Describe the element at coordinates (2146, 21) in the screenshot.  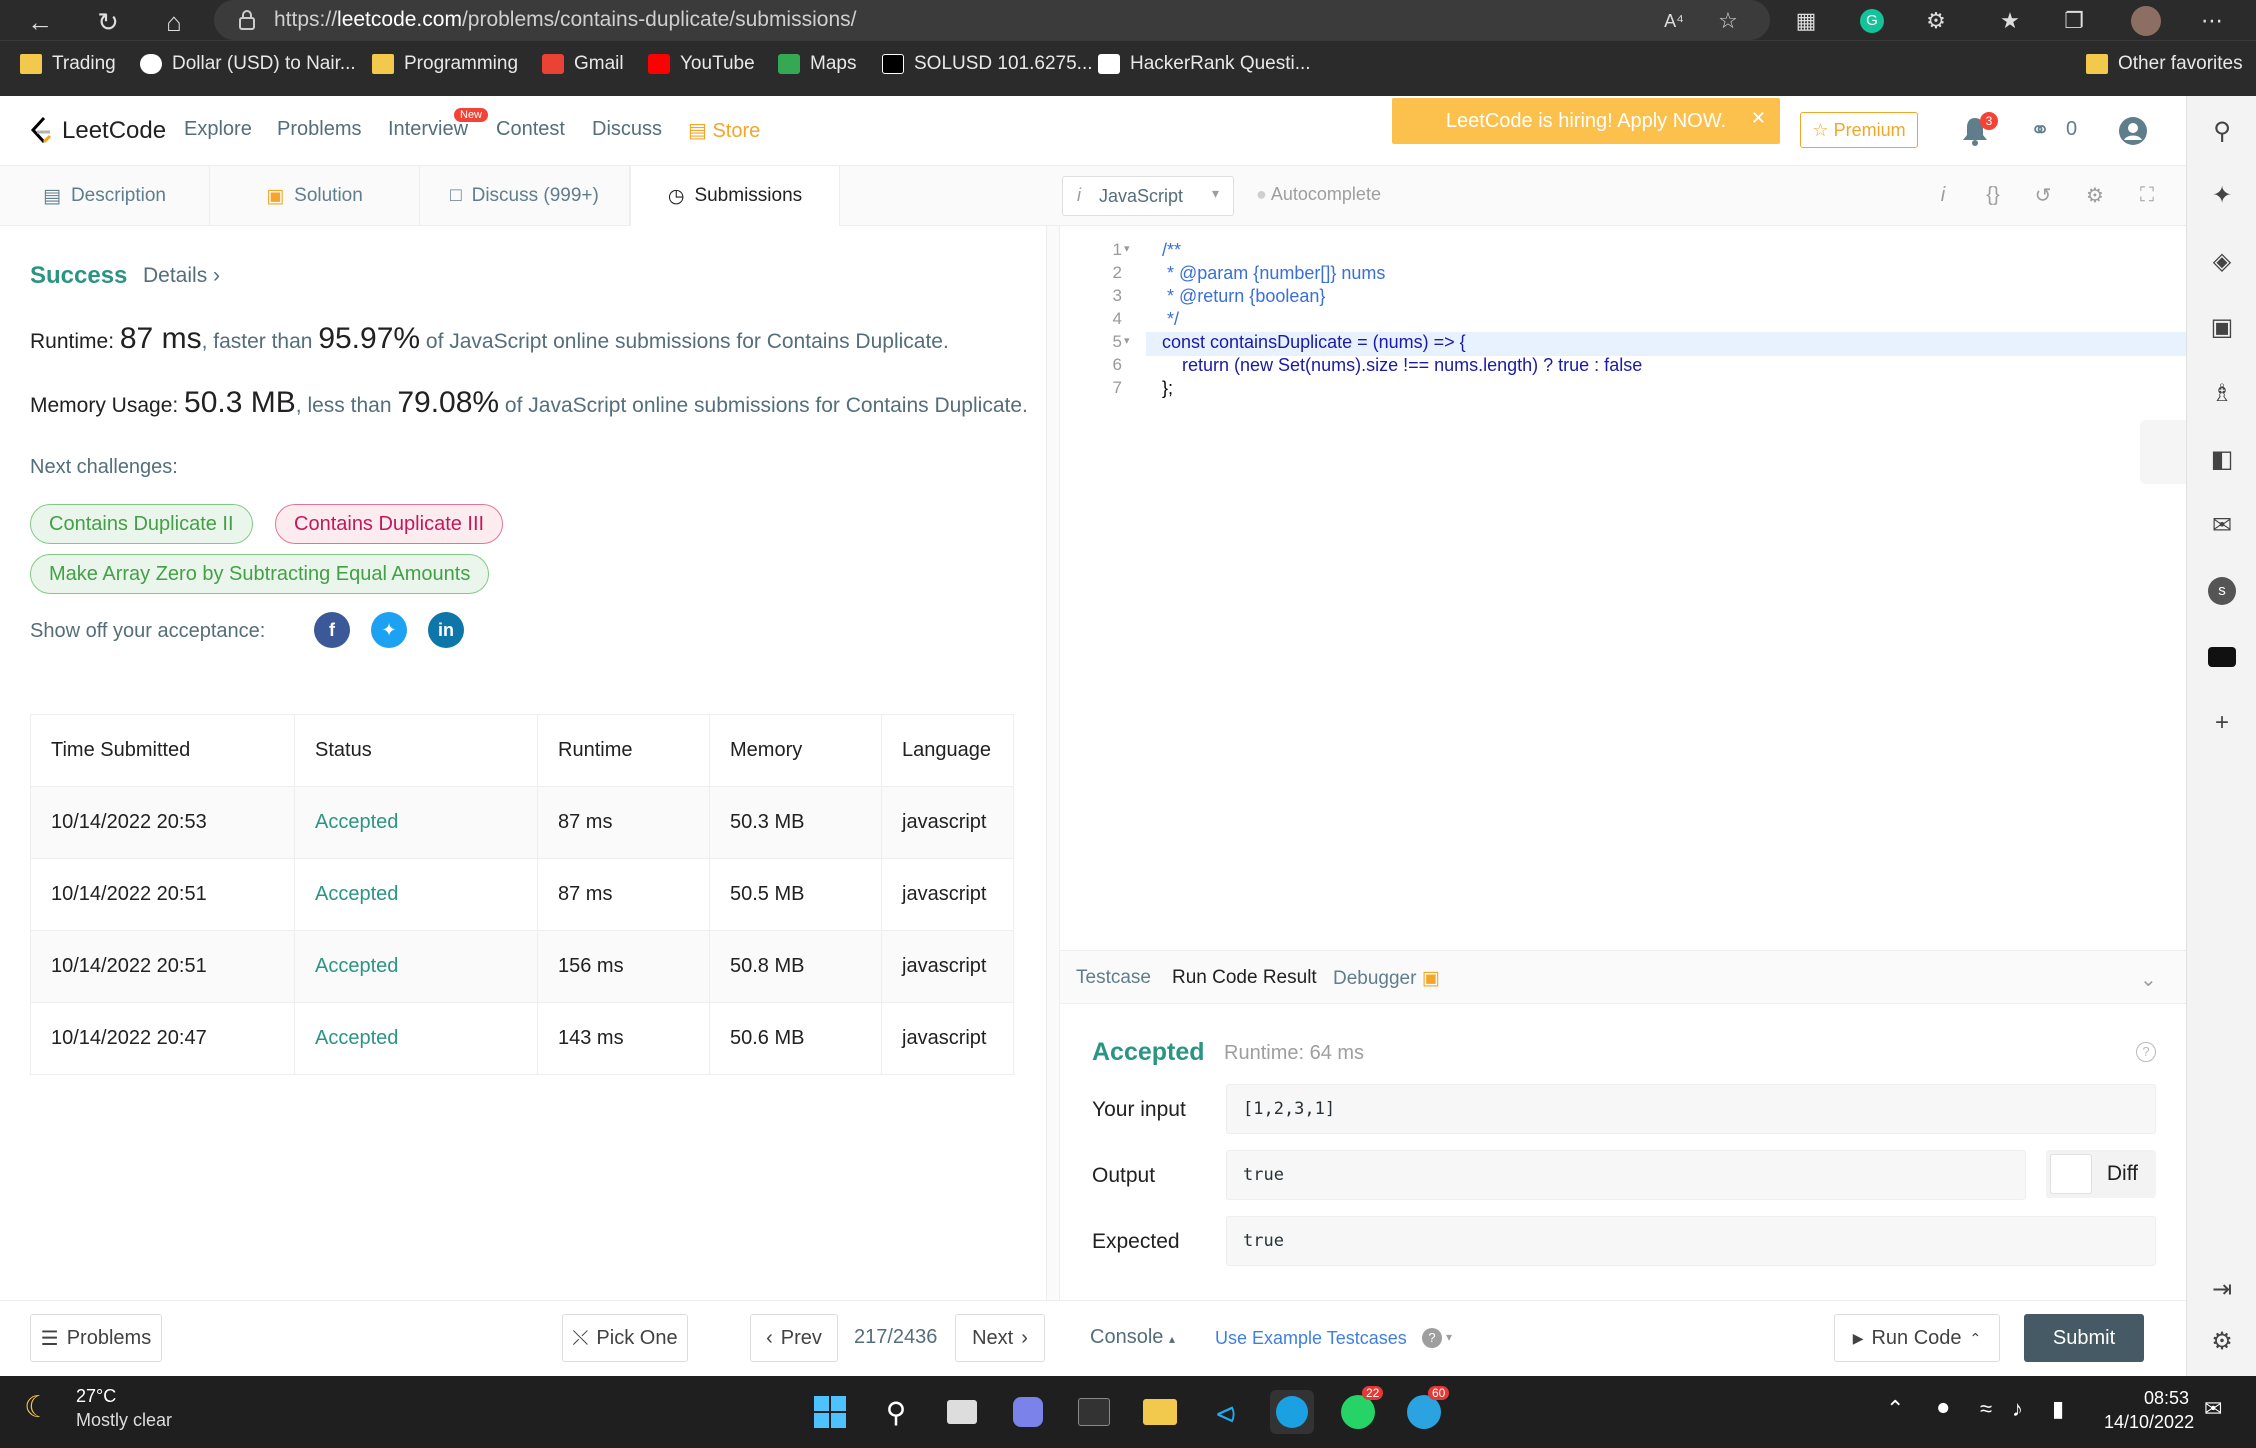
I see `profile-avatar` at that location.